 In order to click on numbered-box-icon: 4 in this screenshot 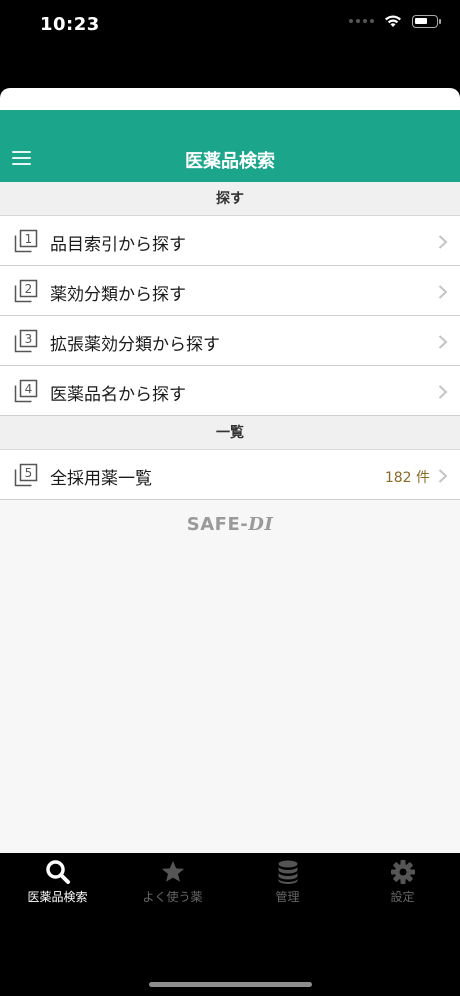, I will do `click(26, 391)`.